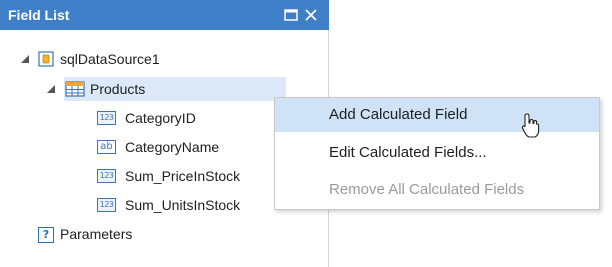  I want to click on maximize-icon, so click(291, 15).